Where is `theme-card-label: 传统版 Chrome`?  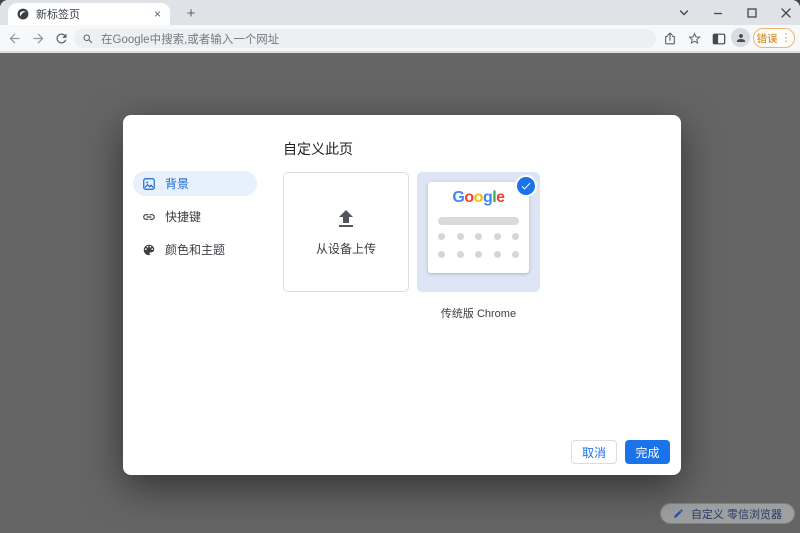
theme-card-label: 传统版 Chrome is located at coordinates (478, 314).